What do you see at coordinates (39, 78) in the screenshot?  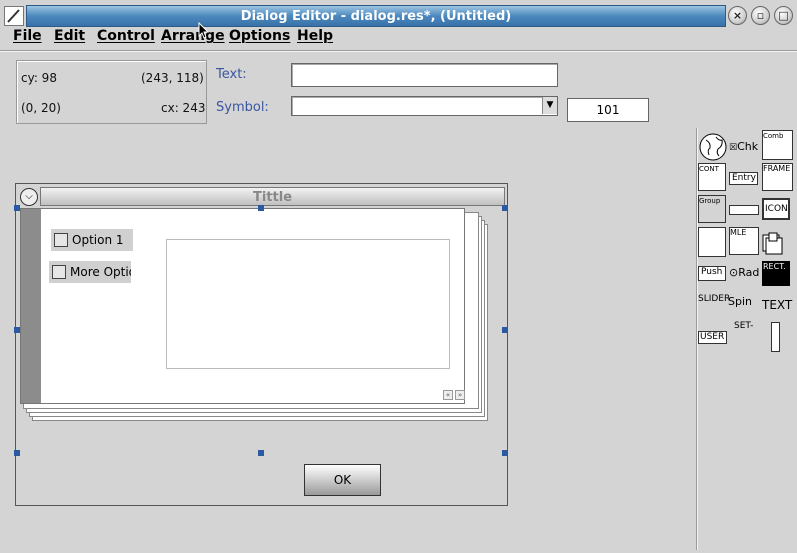 I see `cy-readout: cy: 98` at bounding box center [39, 78].